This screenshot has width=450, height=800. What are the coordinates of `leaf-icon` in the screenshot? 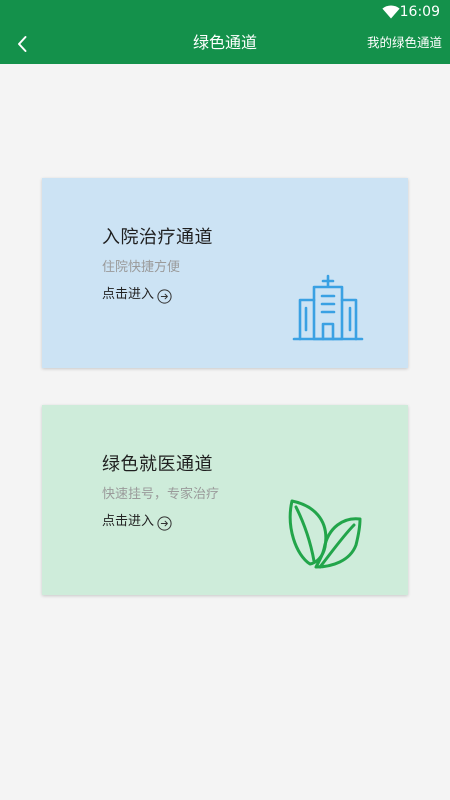 It's located at (325, 534).